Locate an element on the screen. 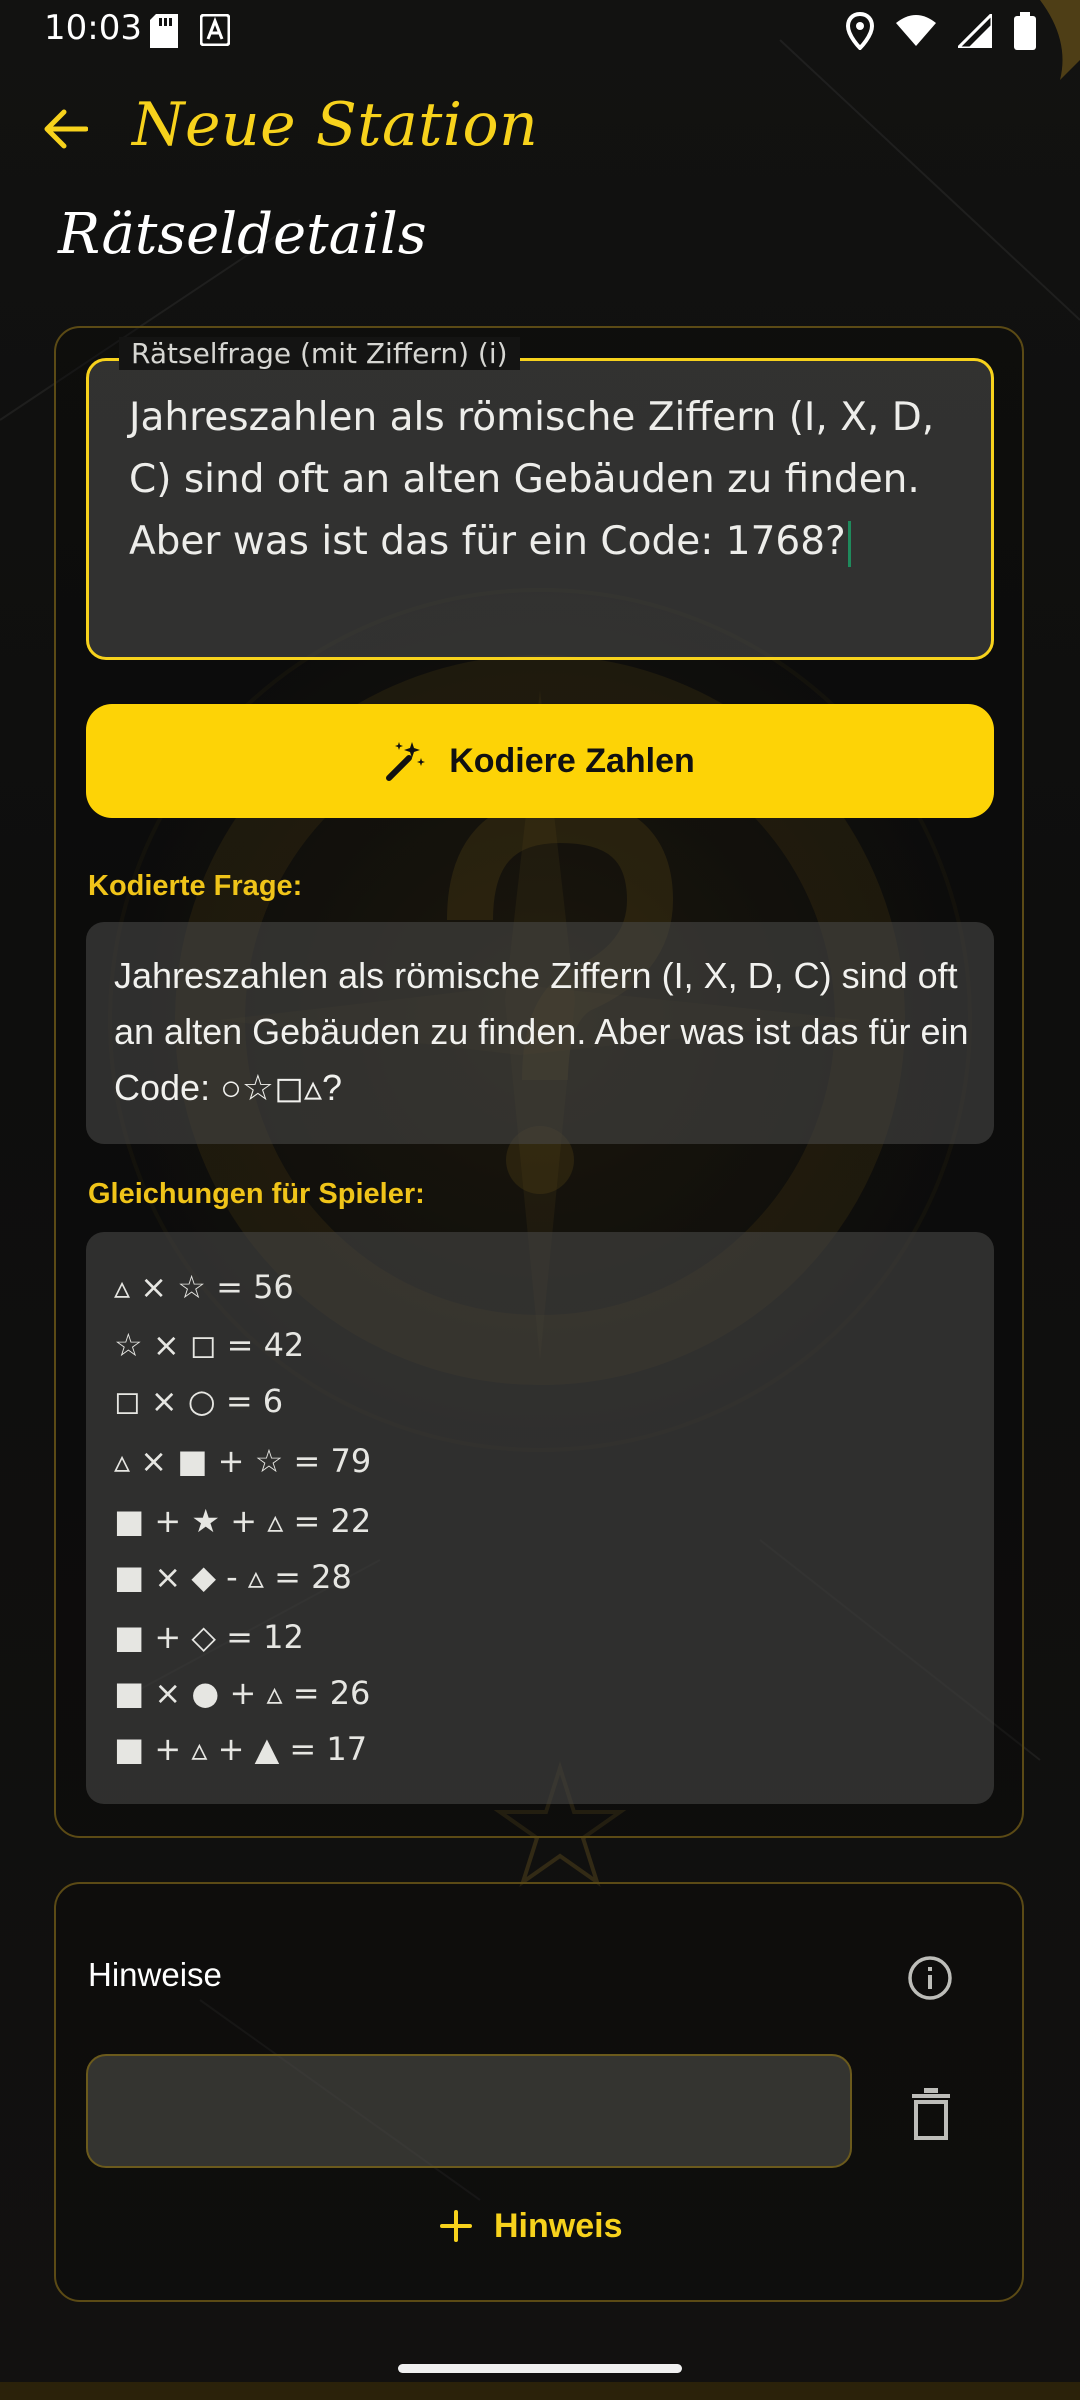 The width and height of the screenshot is (1080, 2400). arrow-left-icon is located at coordinates (66, 129).